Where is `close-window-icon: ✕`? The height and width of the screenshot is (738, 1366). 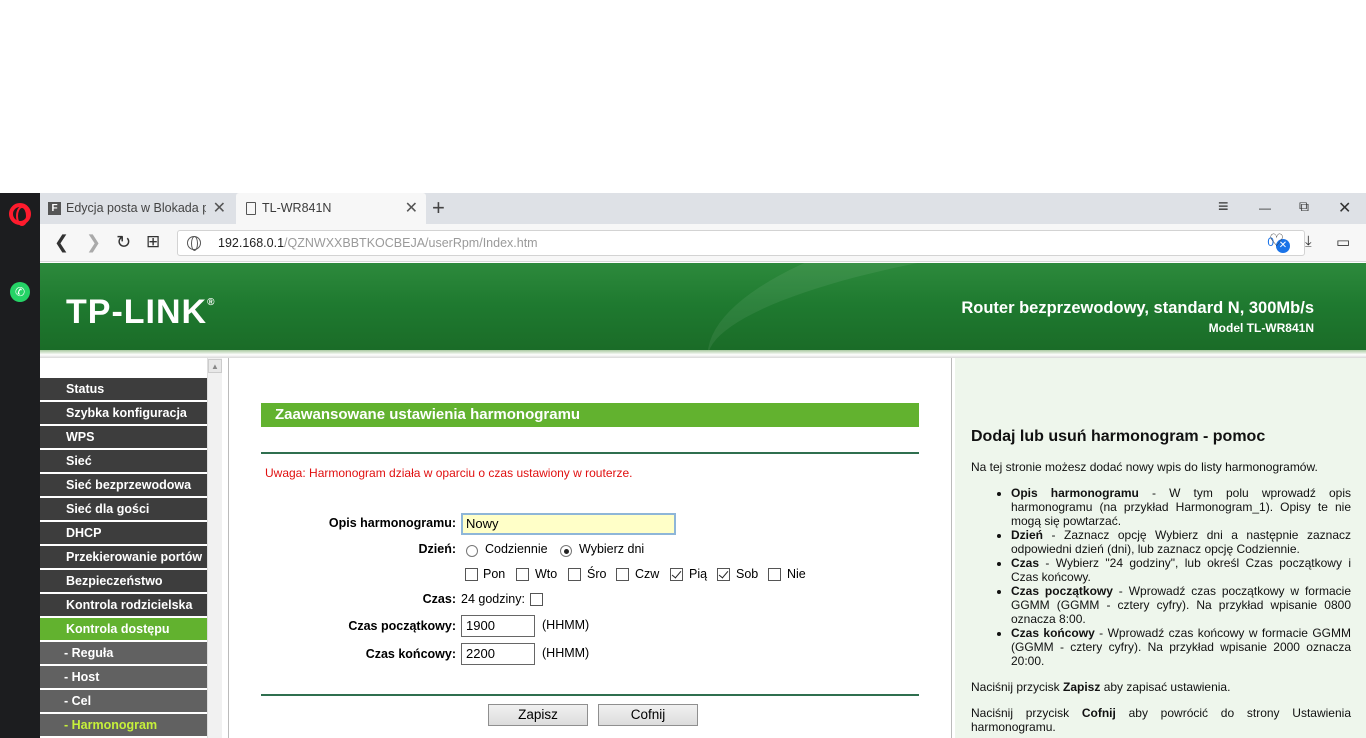 close-window-icon: ✕ is located at coordinates (1344, 208).